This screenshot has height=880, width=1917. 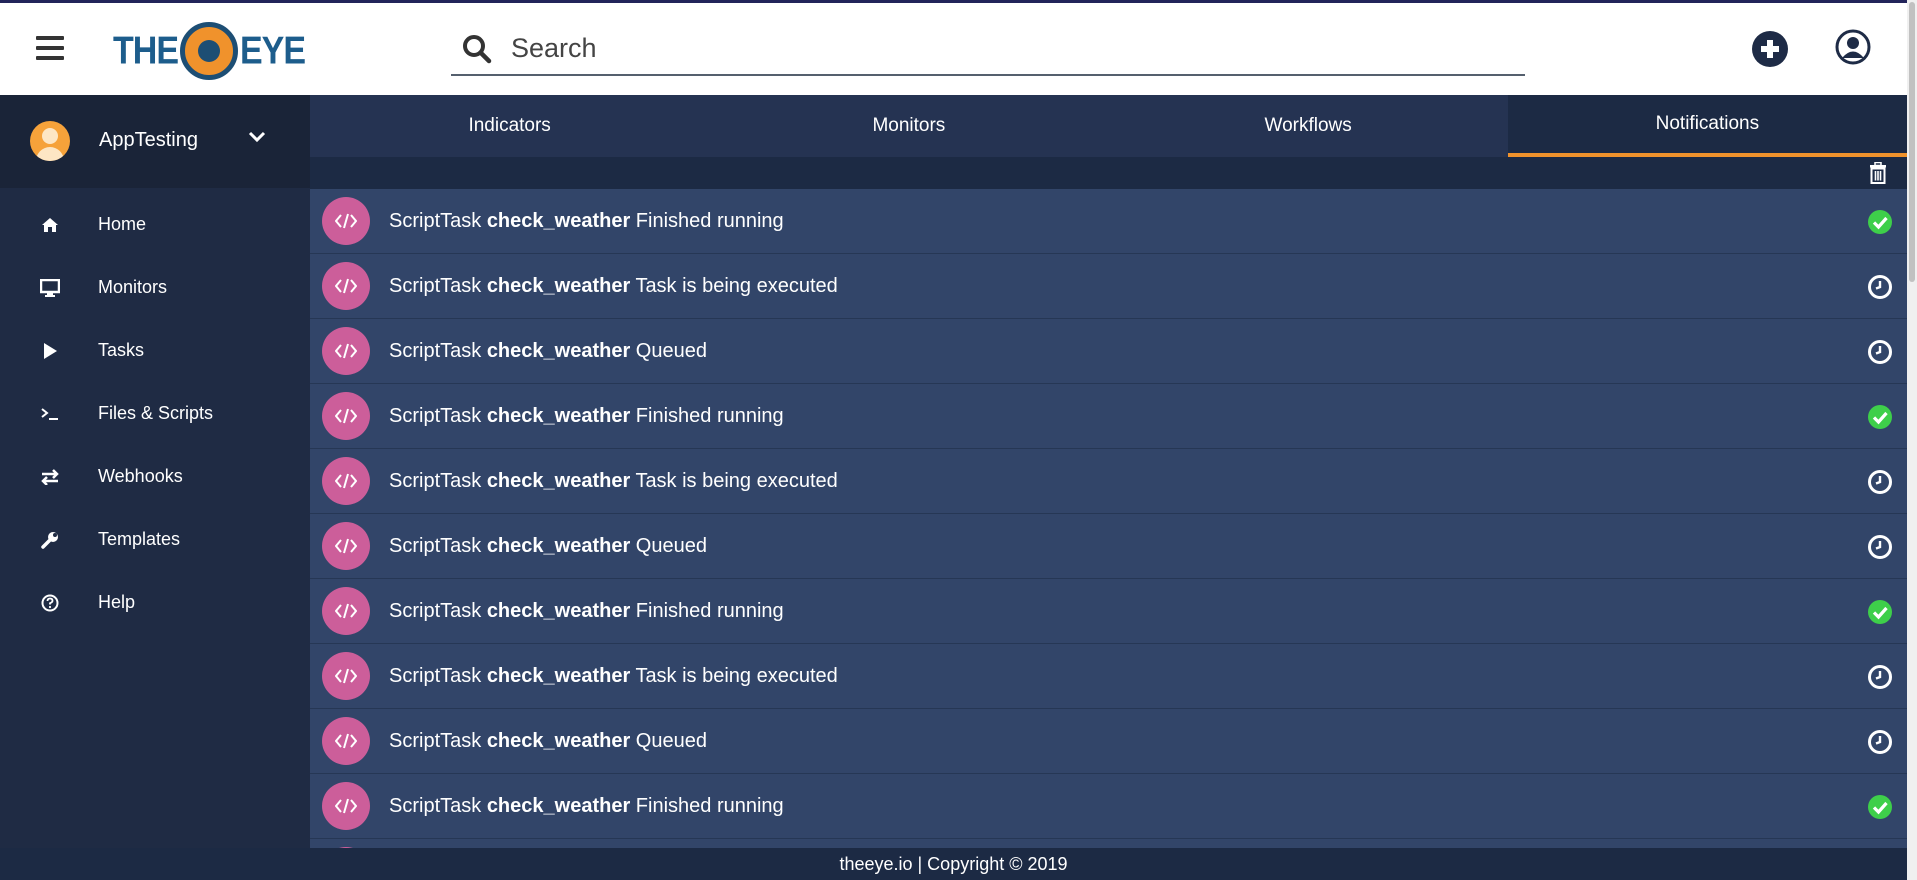 I want to click on search-bar, so click(x=988, y=49).